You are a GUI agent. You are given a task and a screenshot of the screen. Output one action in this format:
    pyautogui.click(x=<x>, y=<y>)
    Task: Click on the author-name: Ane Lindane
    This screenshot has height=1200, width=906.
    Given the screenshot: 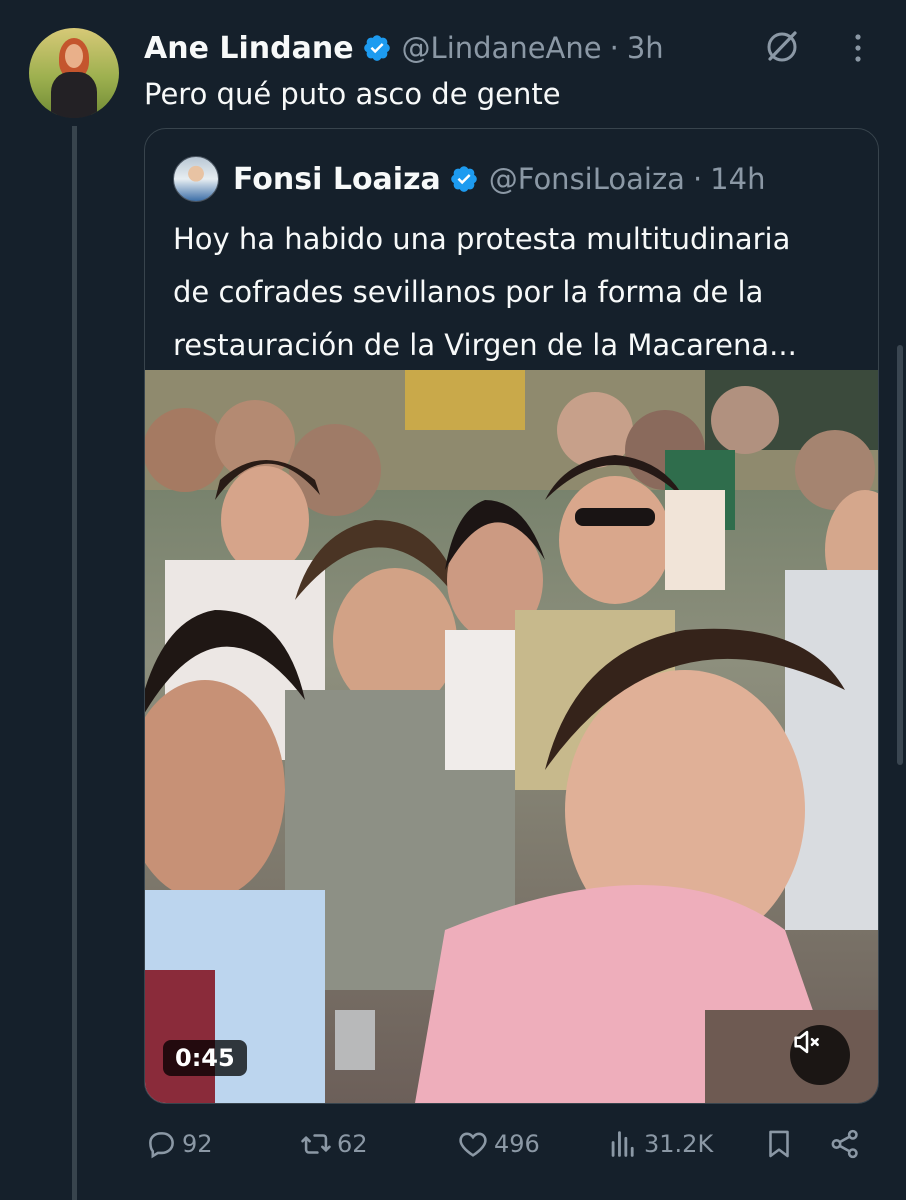 What is the action you would take?
    pyautogui.click(x=249, y=48)
    